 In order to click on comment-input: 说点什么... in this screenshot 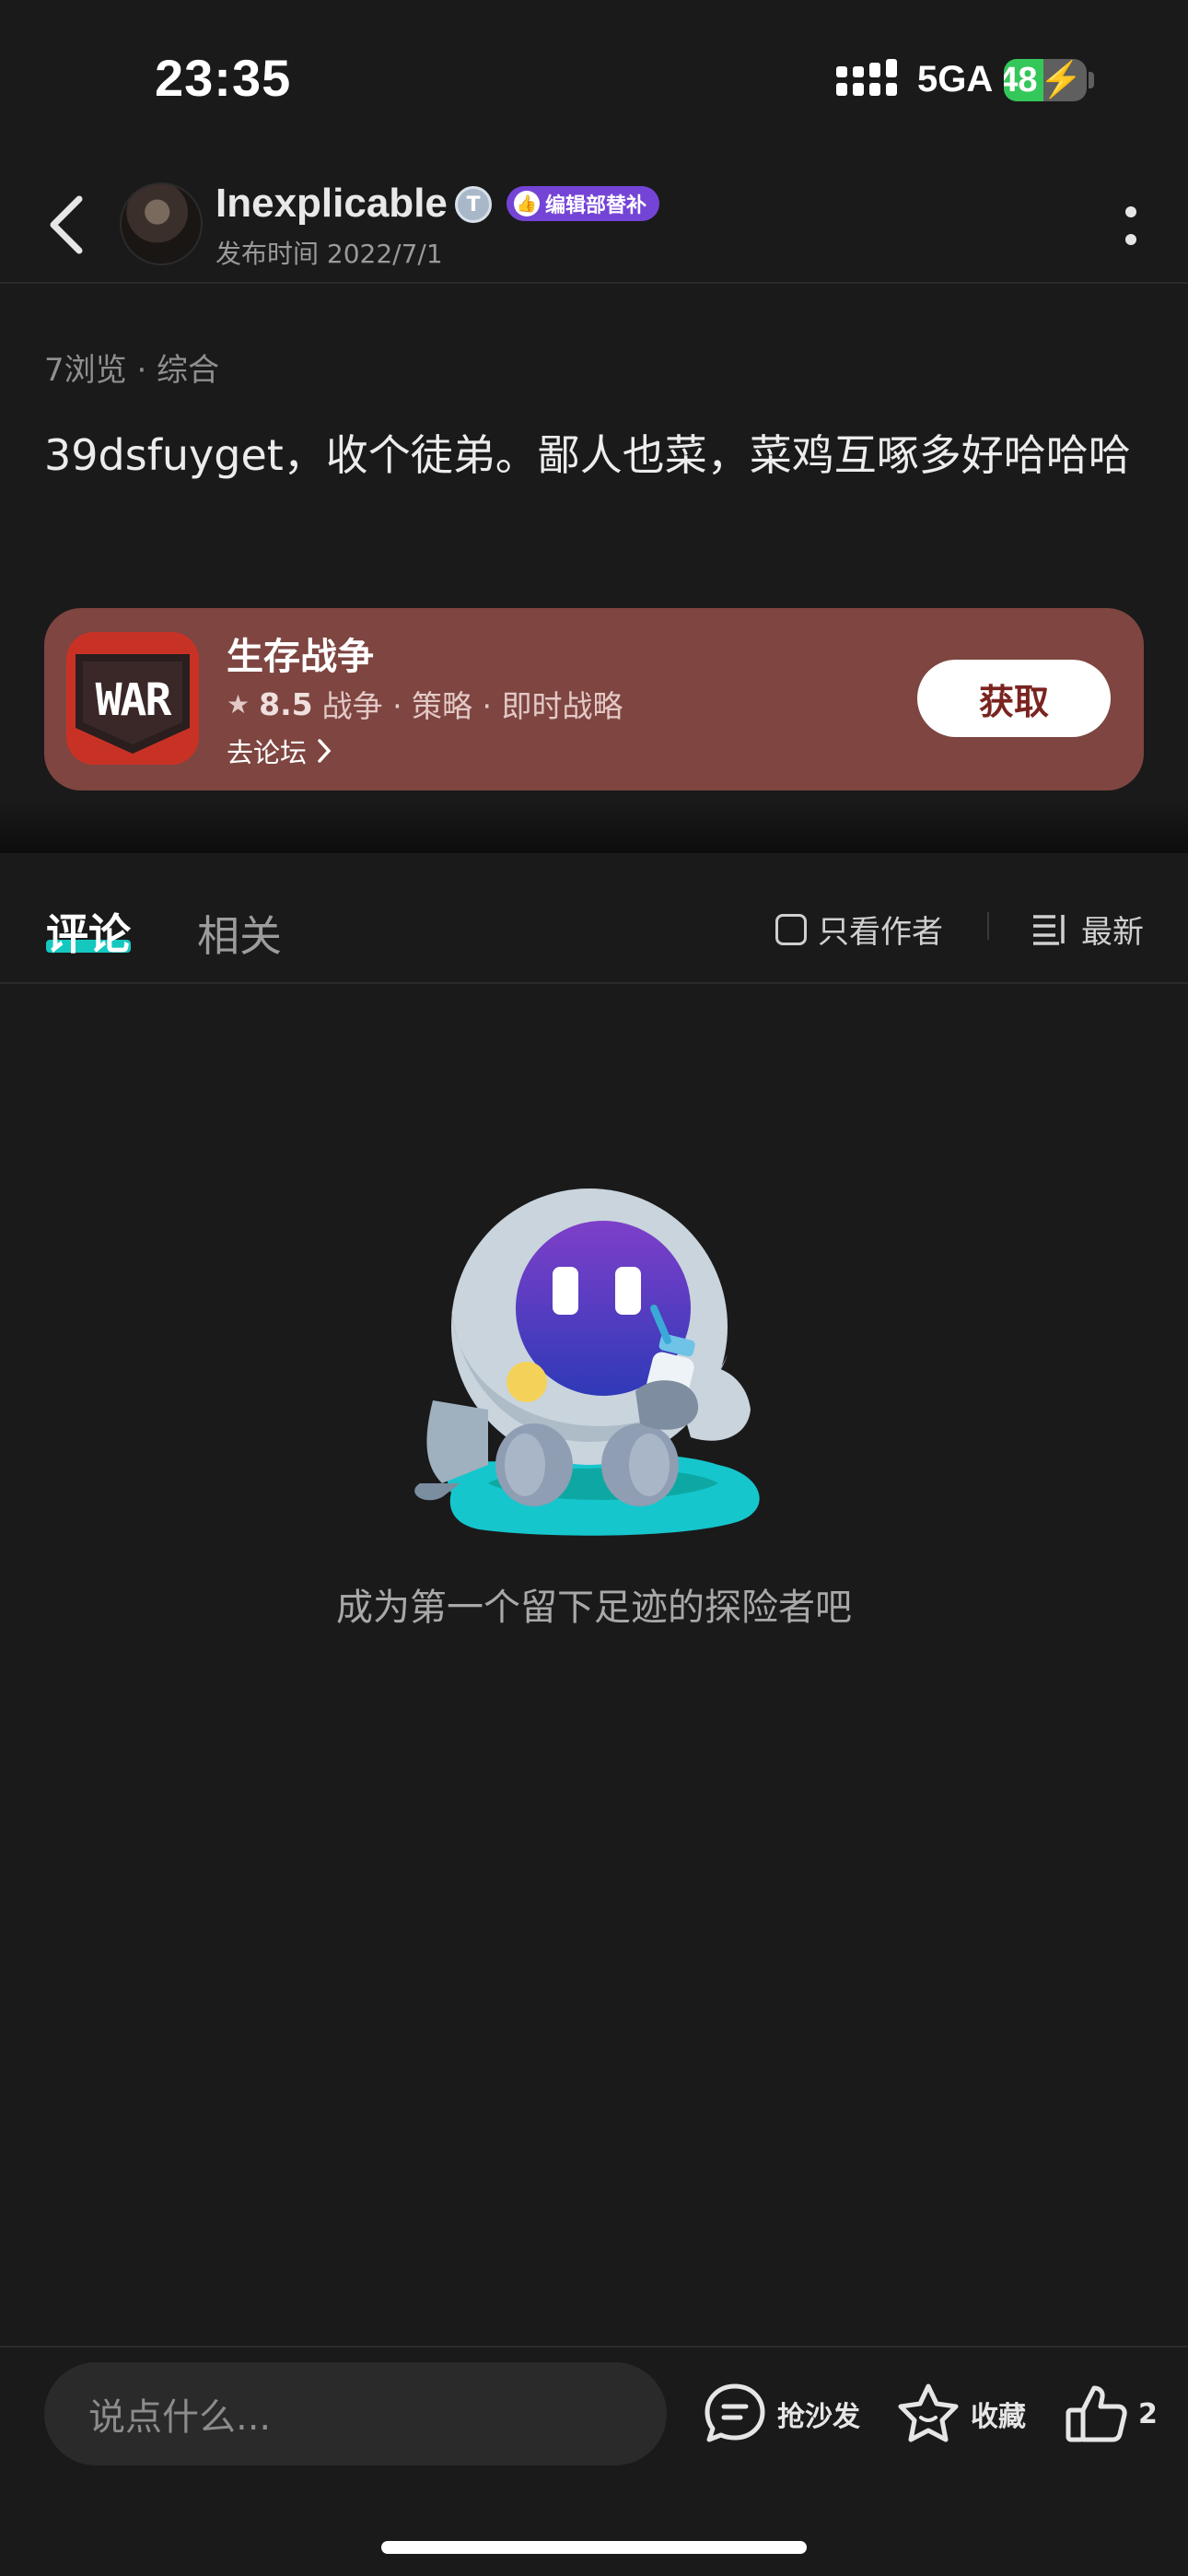, I will do `click(355, 2413)`.